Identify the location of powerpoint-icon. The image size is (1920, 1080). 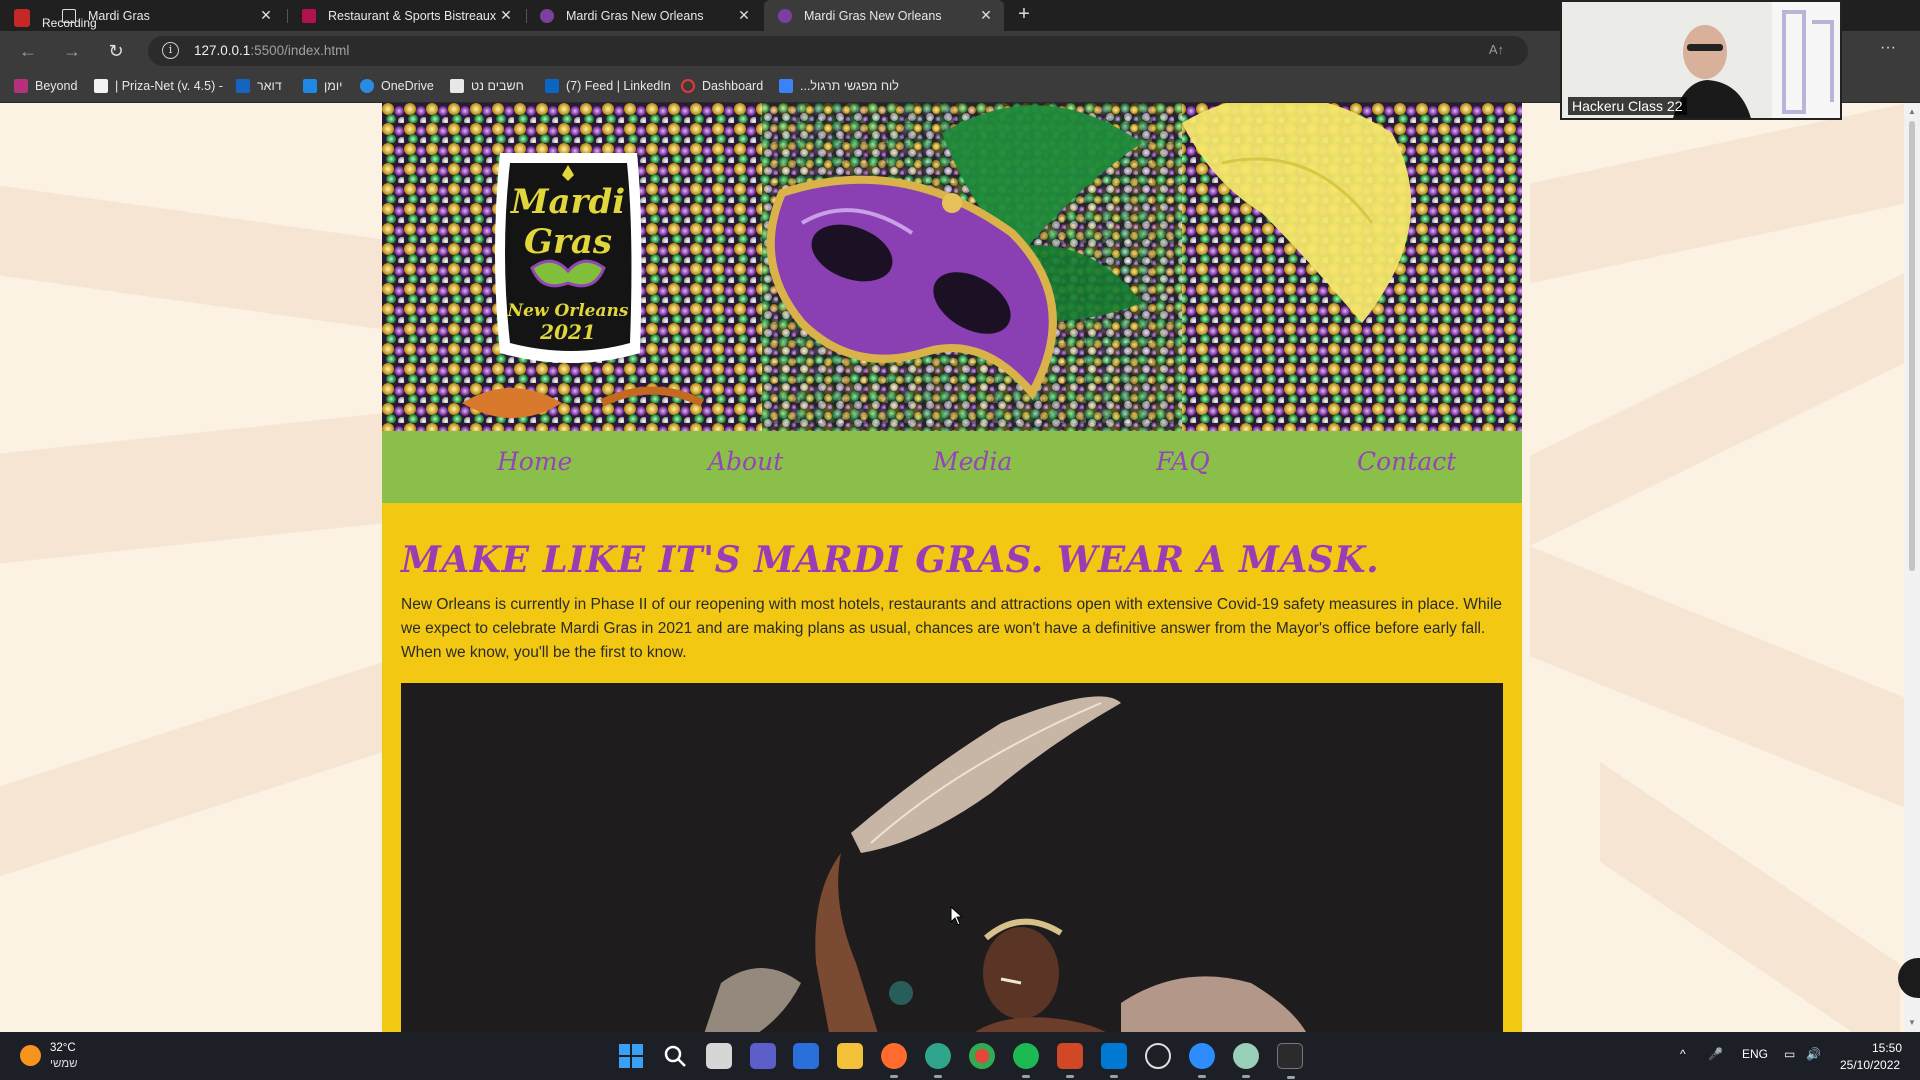
(1070, 1060).